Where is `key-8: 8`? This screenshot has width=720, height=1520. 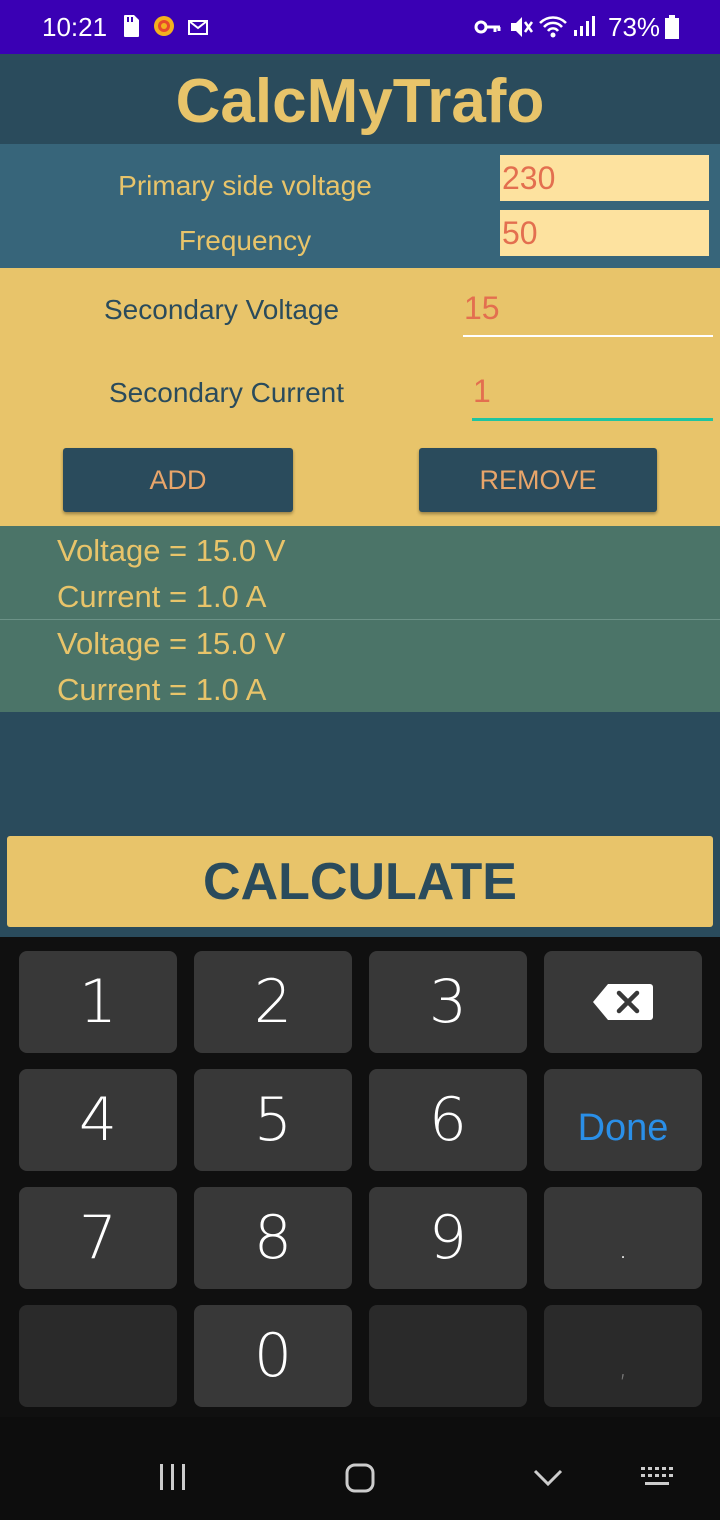
key-8: 8 is located at coordinates (273, 1238).